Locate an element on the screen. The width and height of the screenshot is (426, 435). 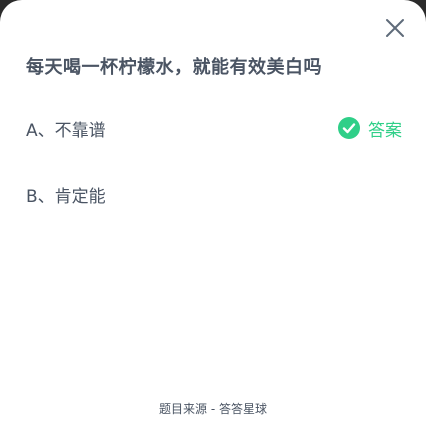
option-b: B、肯定能 is located at coordinates (216, 194).